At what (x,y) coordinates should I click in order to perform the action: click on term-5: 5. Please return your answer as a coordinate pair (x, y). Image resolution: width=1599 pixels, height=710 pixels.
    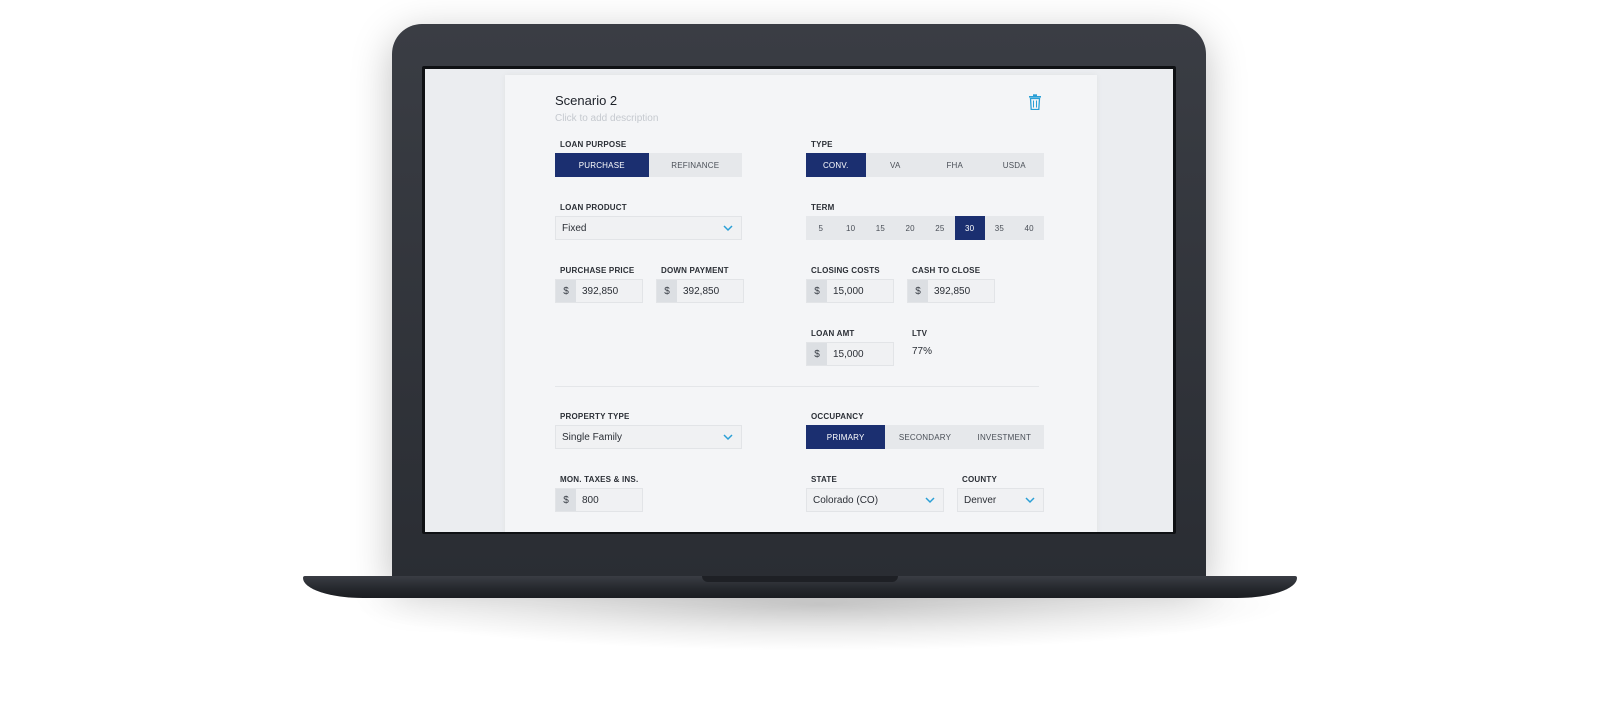
    Looking at the image, I should click on (821, 228).